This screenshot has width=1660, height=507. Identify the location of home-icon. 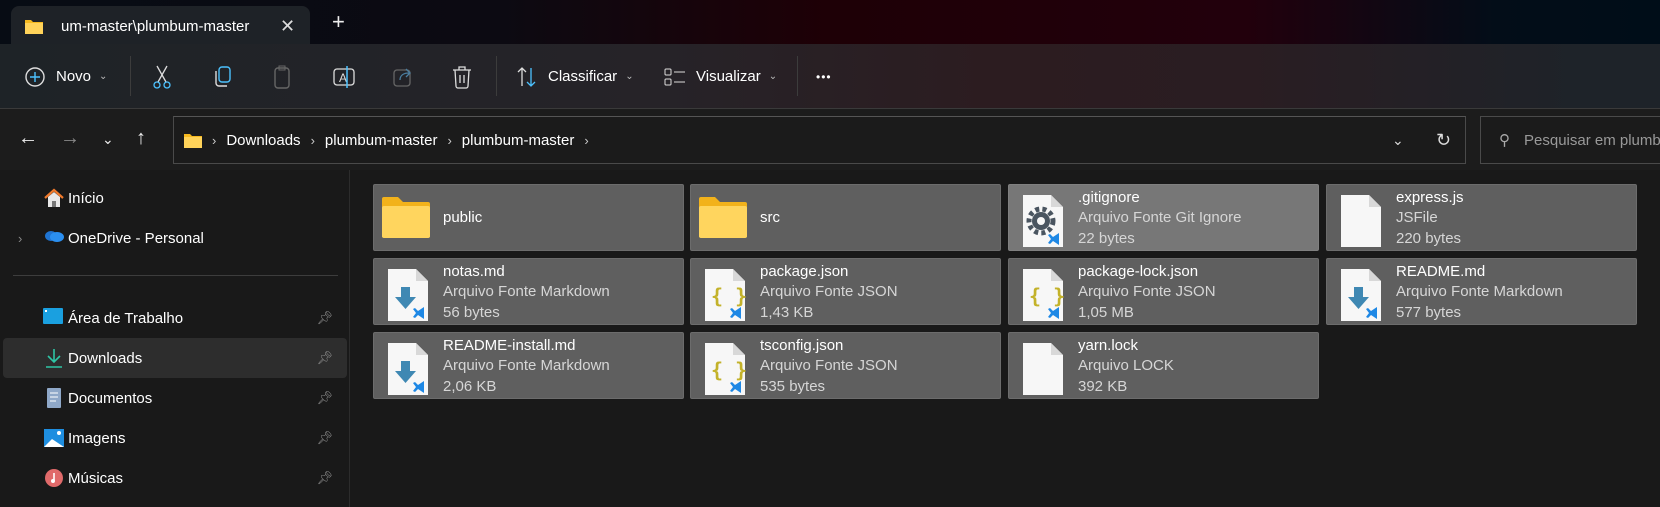
(54, 198).